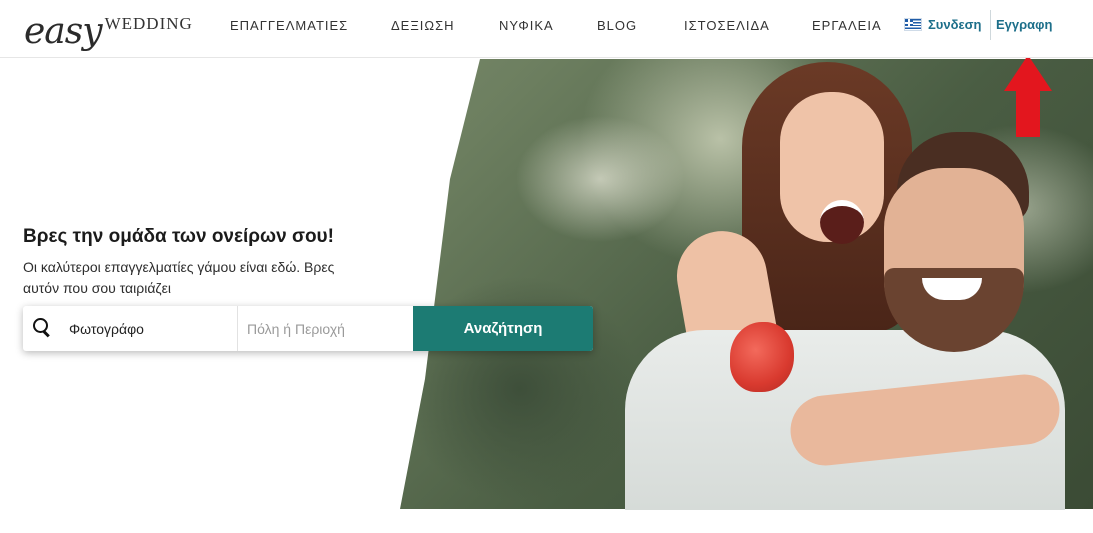 The height and width of the screenshot is (533, 1093). What do you see at coordinates (178, 236) in the screenshot?
I see `hero-title: Βρες την ομάδα των ονείρων σου!` at bounding box center [178, 236].